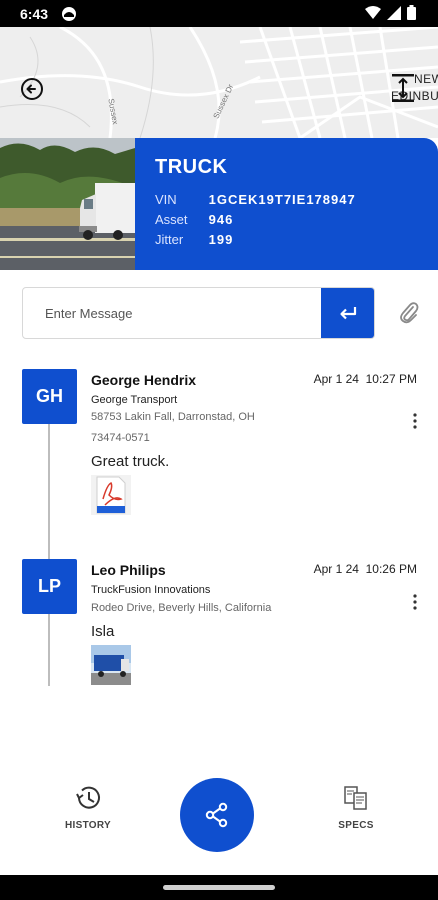  I want to click on entry-author-name: Leo Philips, so click(128, 570).